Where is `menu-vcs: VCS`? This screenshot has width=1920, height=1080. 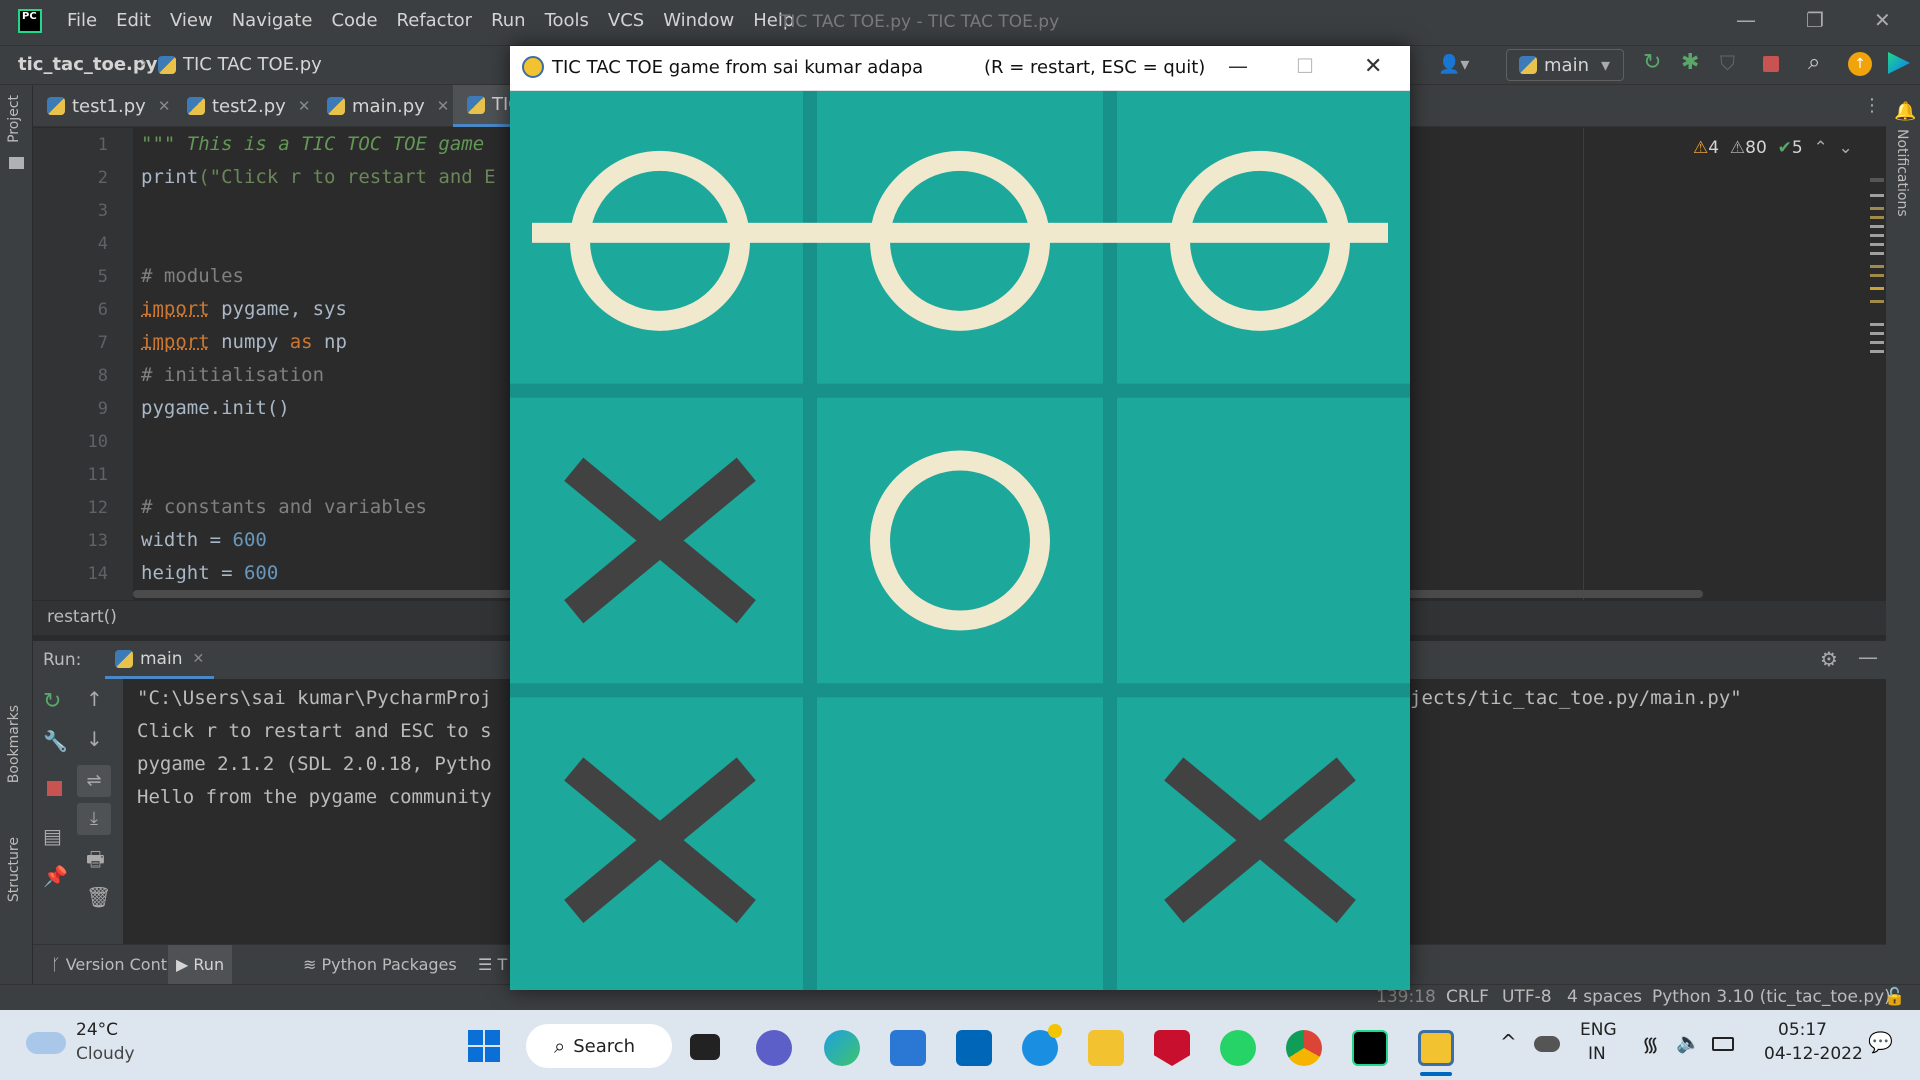
menu-vcs: VCS is located at coordinates (626, 20).